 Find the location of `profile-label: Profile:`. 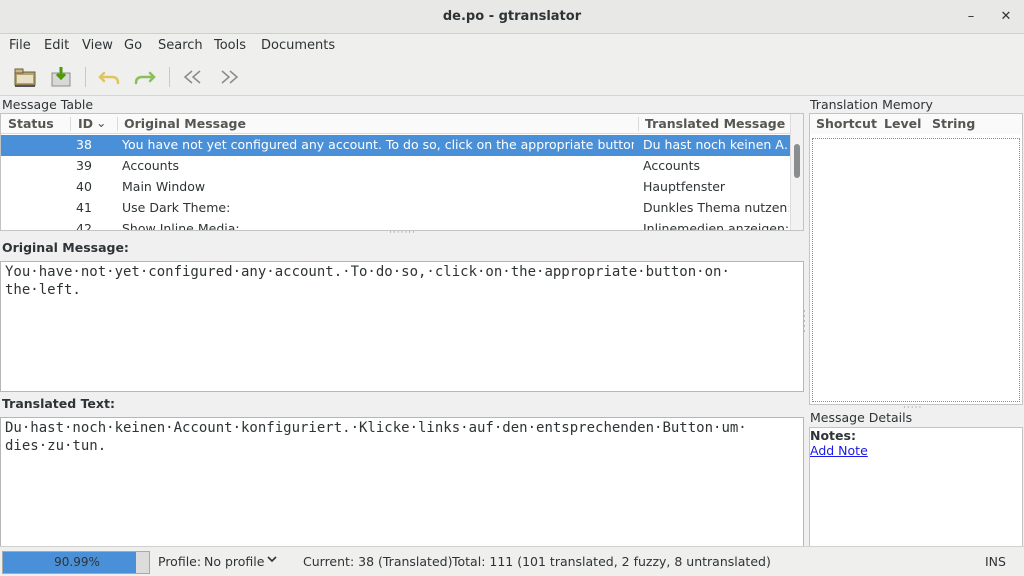

profile-label: Profile: is located at coordinates (180, 561).